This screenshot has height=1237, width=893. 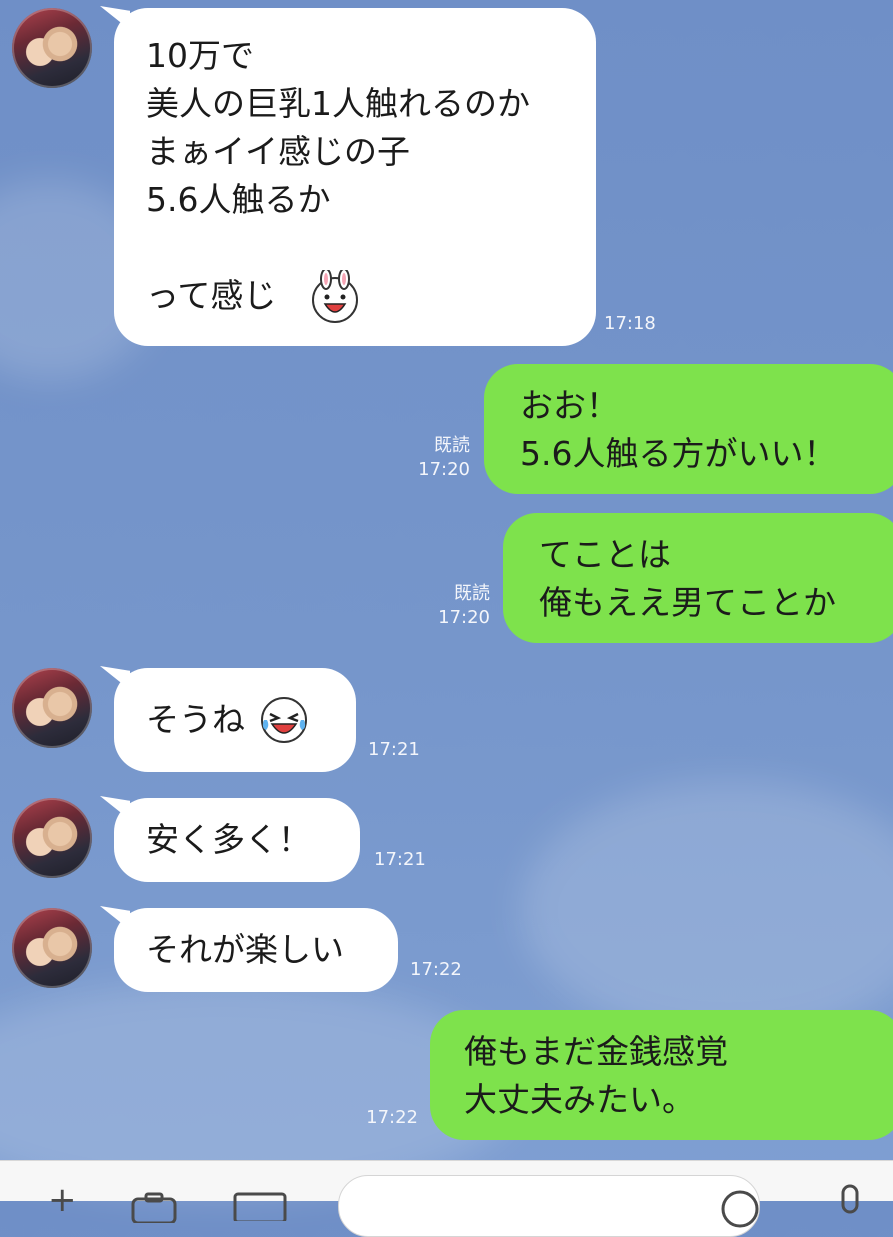 I want to click on message-bubble-incoming: 安く多く！, so click(x=237, y=840).